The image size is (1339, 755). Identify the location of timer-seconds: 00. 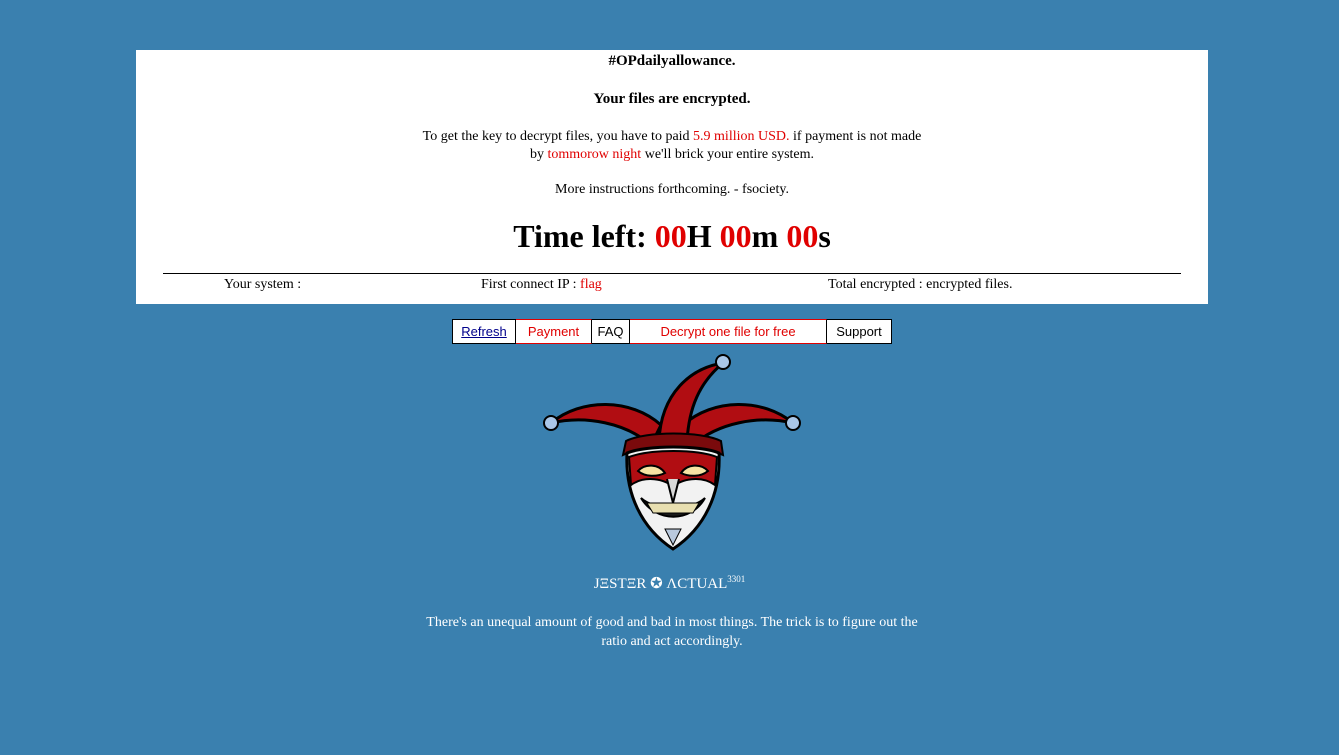
(802, 236).